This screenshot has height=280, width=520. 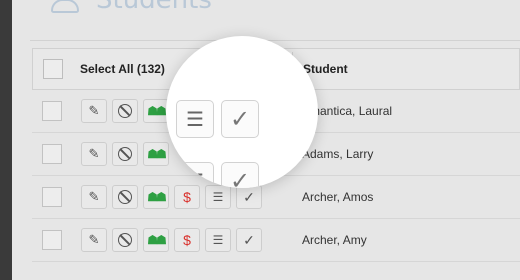 What do you see at coordinates (276, 197) in the screenshot?
I see `table-row: ✎ ☗☗ $ ☰ ✓ Archer, Amos` at bounding box center [276, 197].